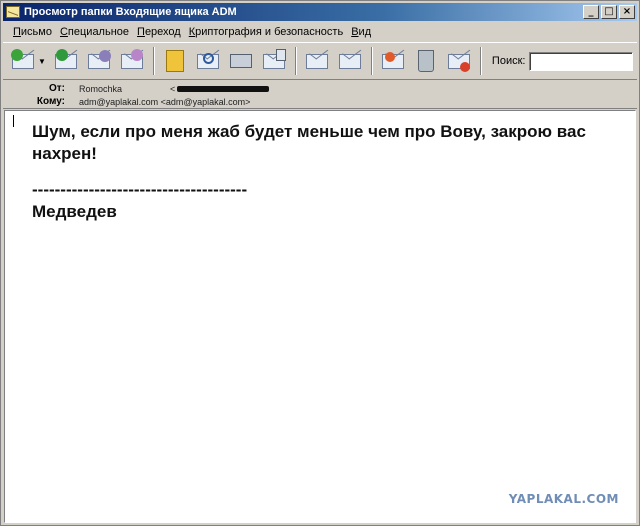 The image size is (640, 526). I want to click on mark-button, so click(393, 61).